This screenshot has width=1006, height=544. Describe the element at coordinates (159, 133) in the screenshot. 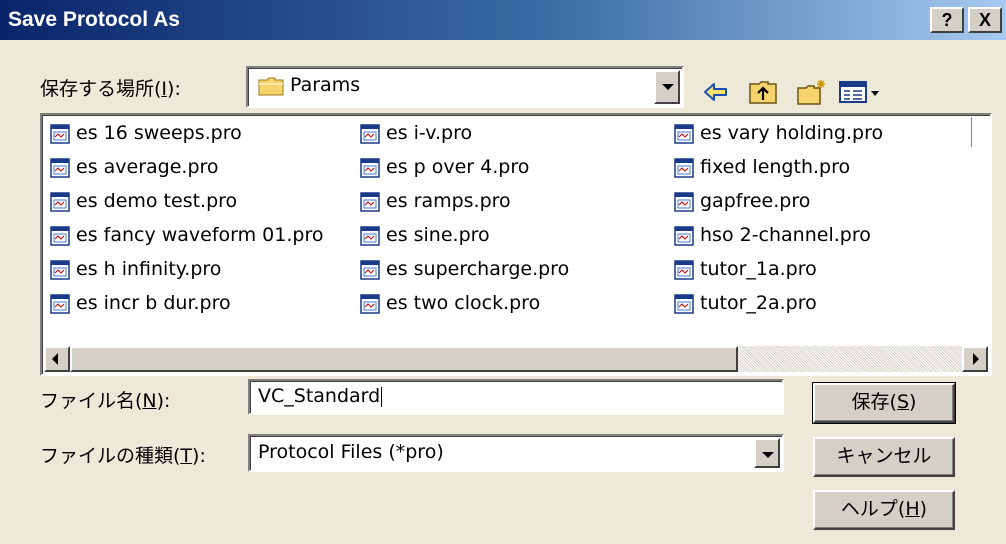

I see `file-name: es 16 sweeps.pro` at that location.